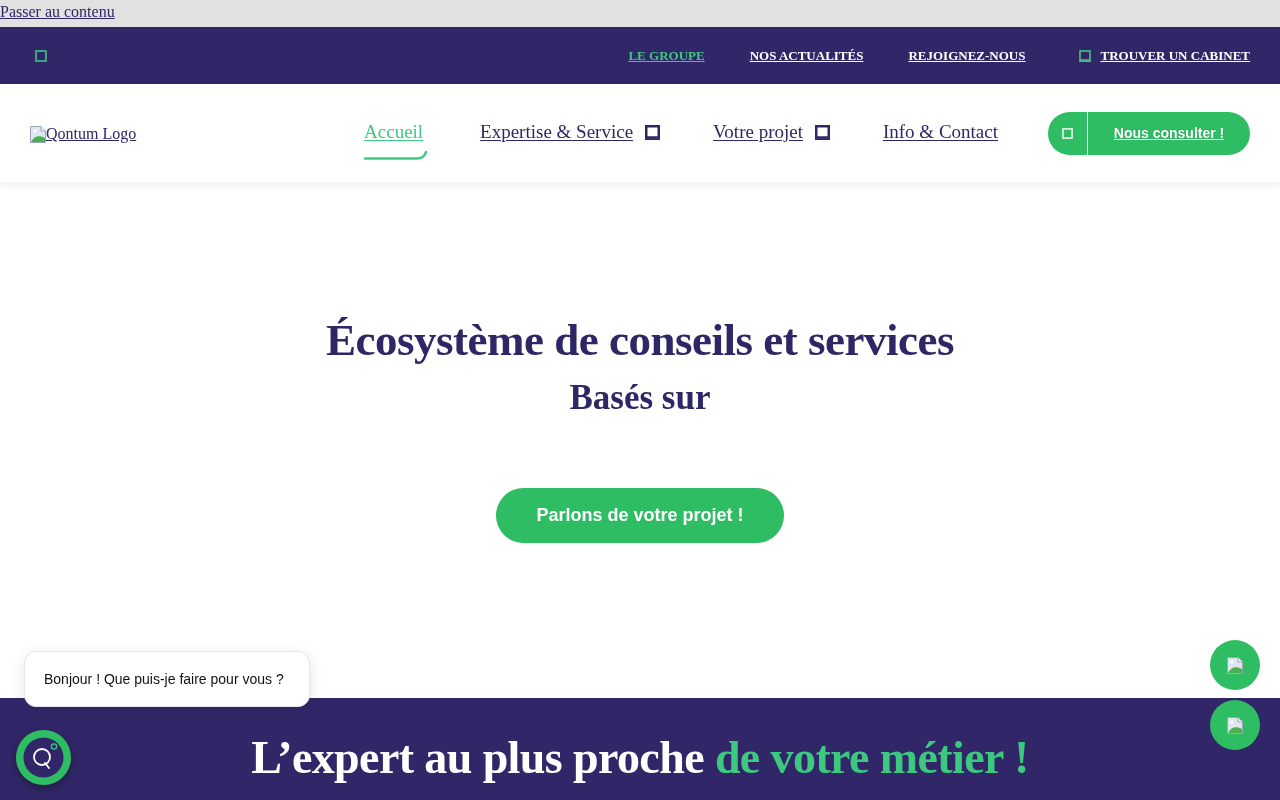 The image size is (1280, 800). Describe the element at coordinates (83, 134) in the screenshot. I see `logo-link: Qontum Logo` at that location.